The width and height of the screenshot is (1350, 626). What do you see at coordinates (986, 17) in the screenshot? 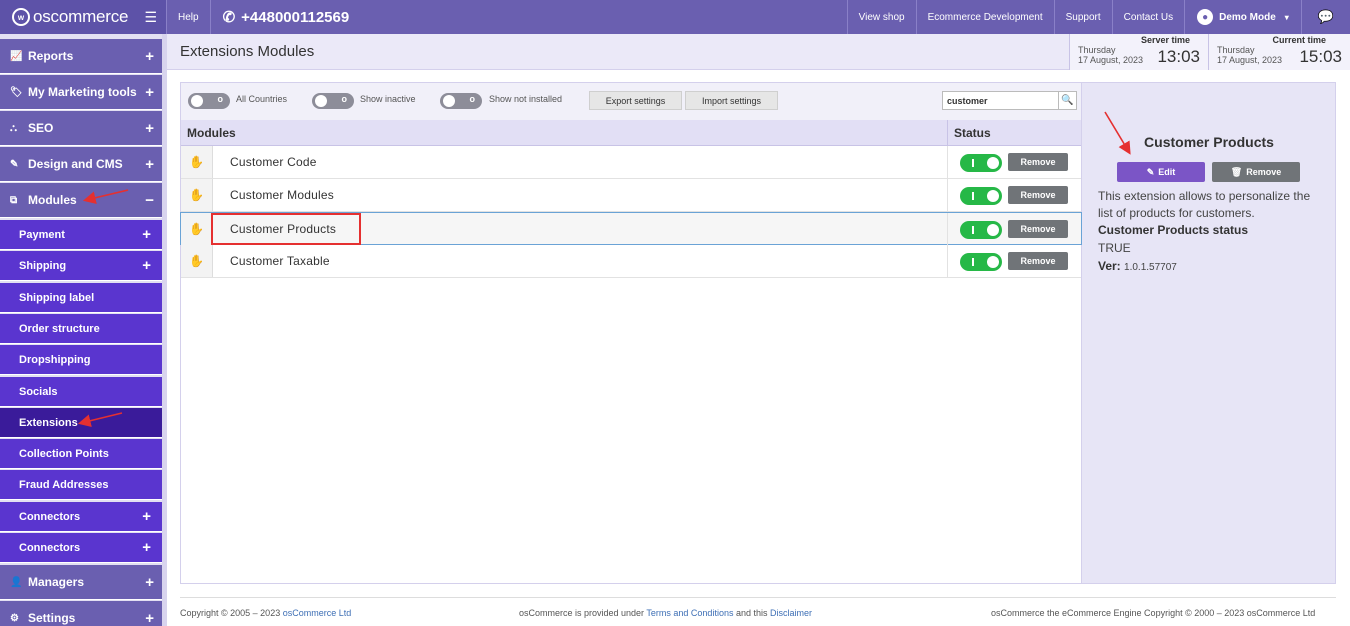
I see `ecommerce-development-link: Ecommerce Development` at bounding box center [986, 17].